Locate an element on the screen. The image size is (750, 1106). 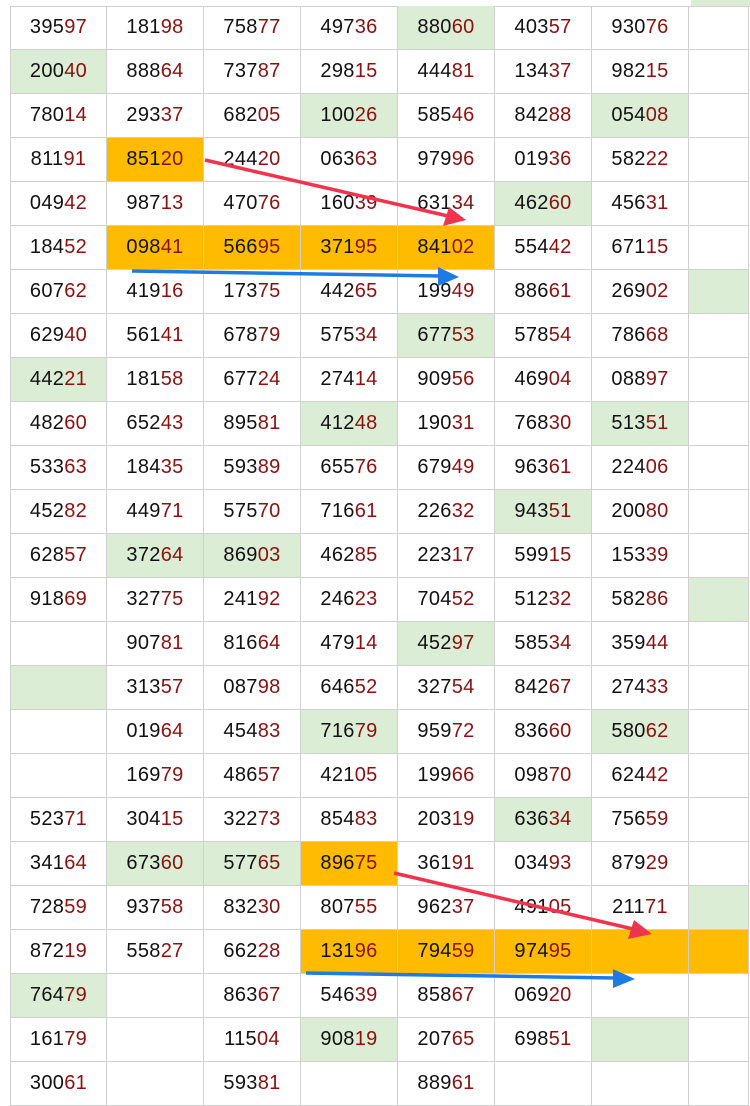
cell-r7-c1: 607 62 is located at coordinates (58, 292).